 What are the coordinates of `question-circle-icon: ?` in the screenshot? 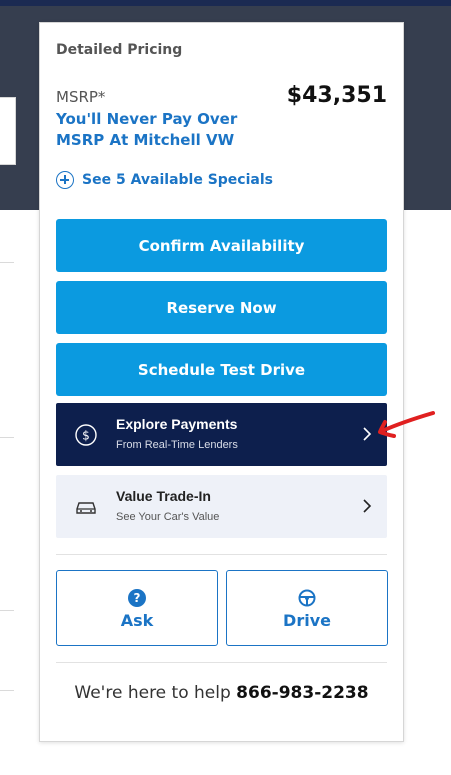 It's located at (137, 598).